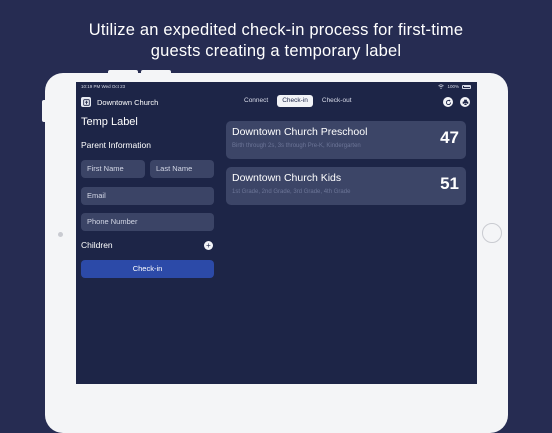  What do you see at coordinates (113, 169) in the screenshot?
I see `first-name-field: First Name` at bounding box center [113, 169].